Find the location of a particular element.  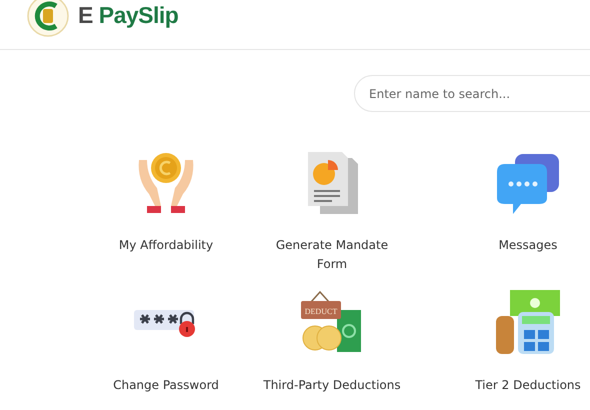

password-icon is located at coordinates (166, 323).